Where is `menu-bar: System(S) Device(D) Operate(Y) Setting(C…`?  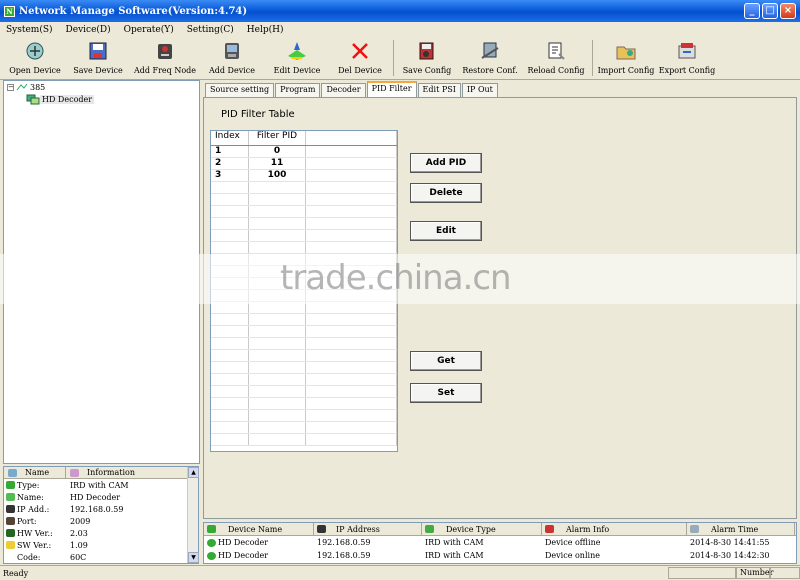
menu-bar: System(S) Device(D) Operate(Y) Setting(C… is located at coordinates (400, 30).